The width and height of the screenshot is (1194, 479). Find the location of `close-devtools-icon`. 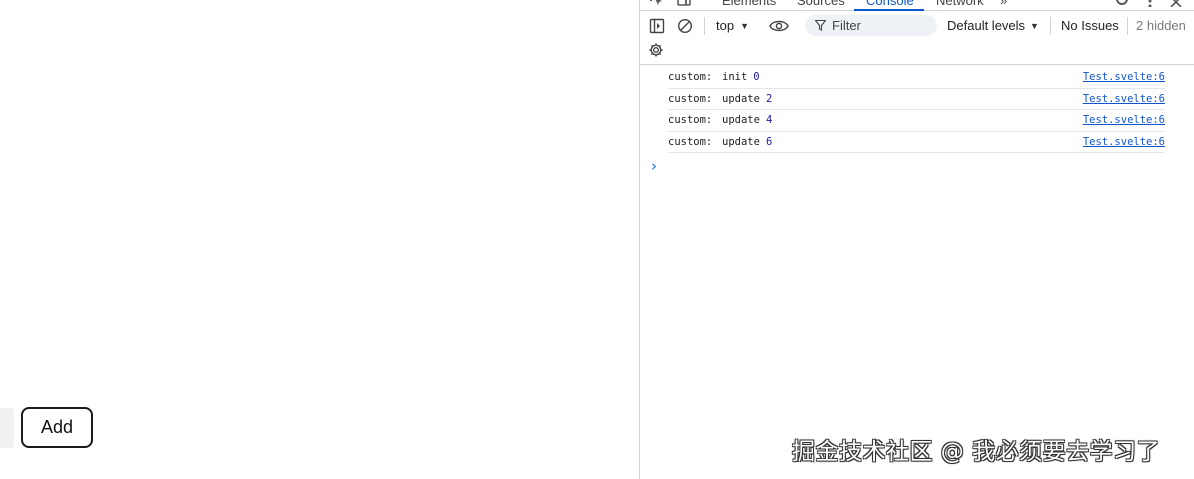

close-devtools-icon is located at coordinates (1176, 3).